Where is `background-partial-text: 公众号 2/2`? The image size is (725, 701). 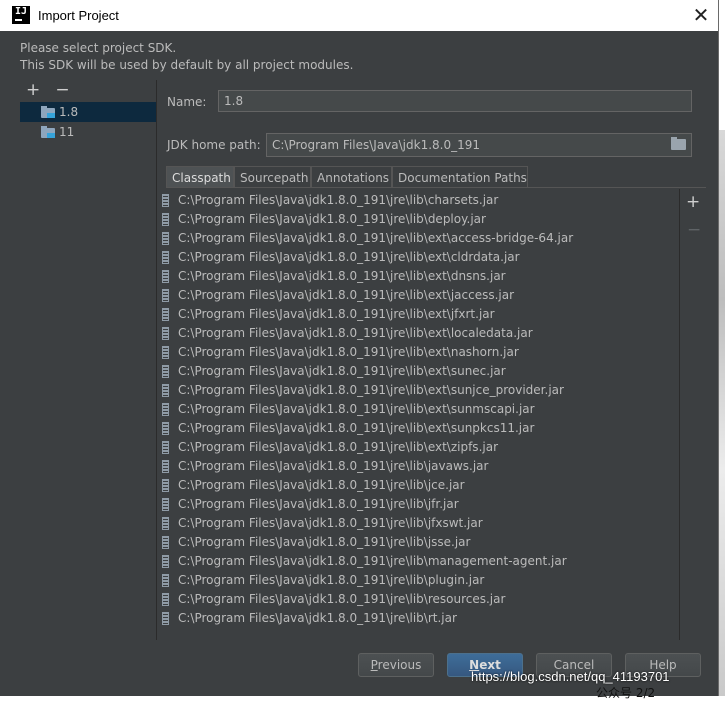 background-partial-text: 公众号 2/2 is located at coordinates (626, 693).